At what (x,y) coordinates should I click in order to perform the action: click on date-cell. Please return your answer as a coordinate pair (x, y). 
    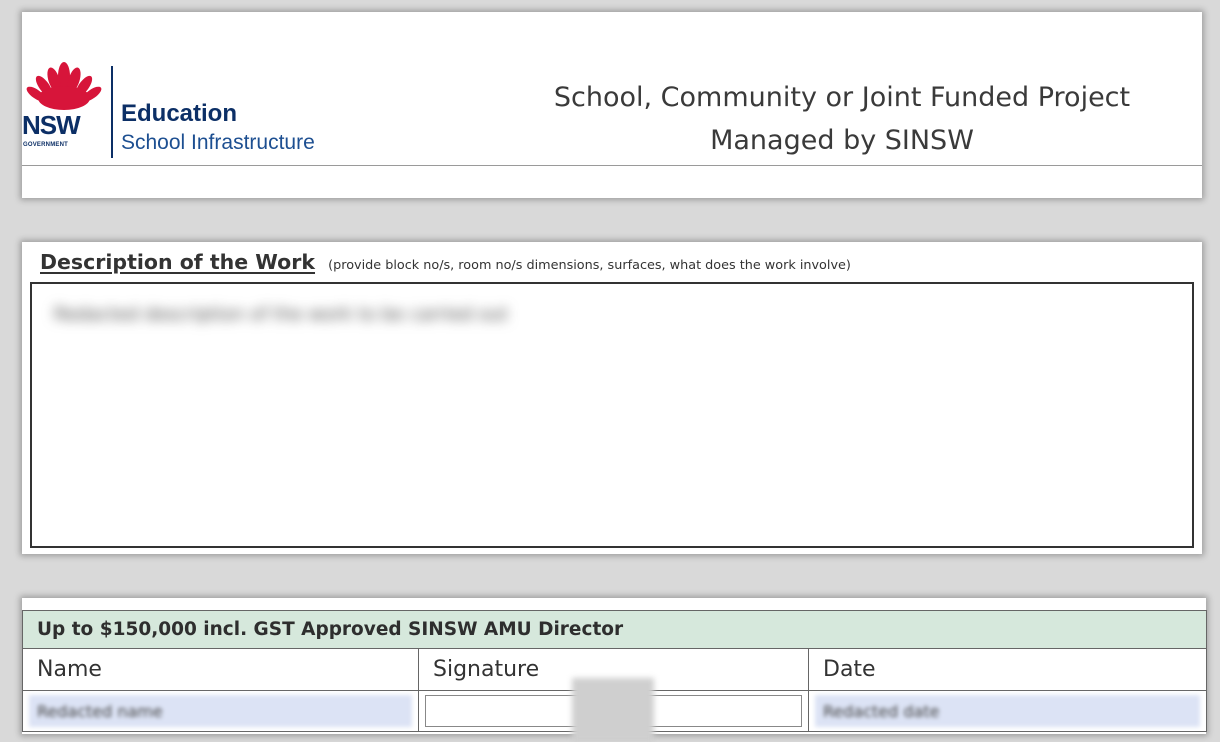
    Looking at the image, I should click on (1007, 711).